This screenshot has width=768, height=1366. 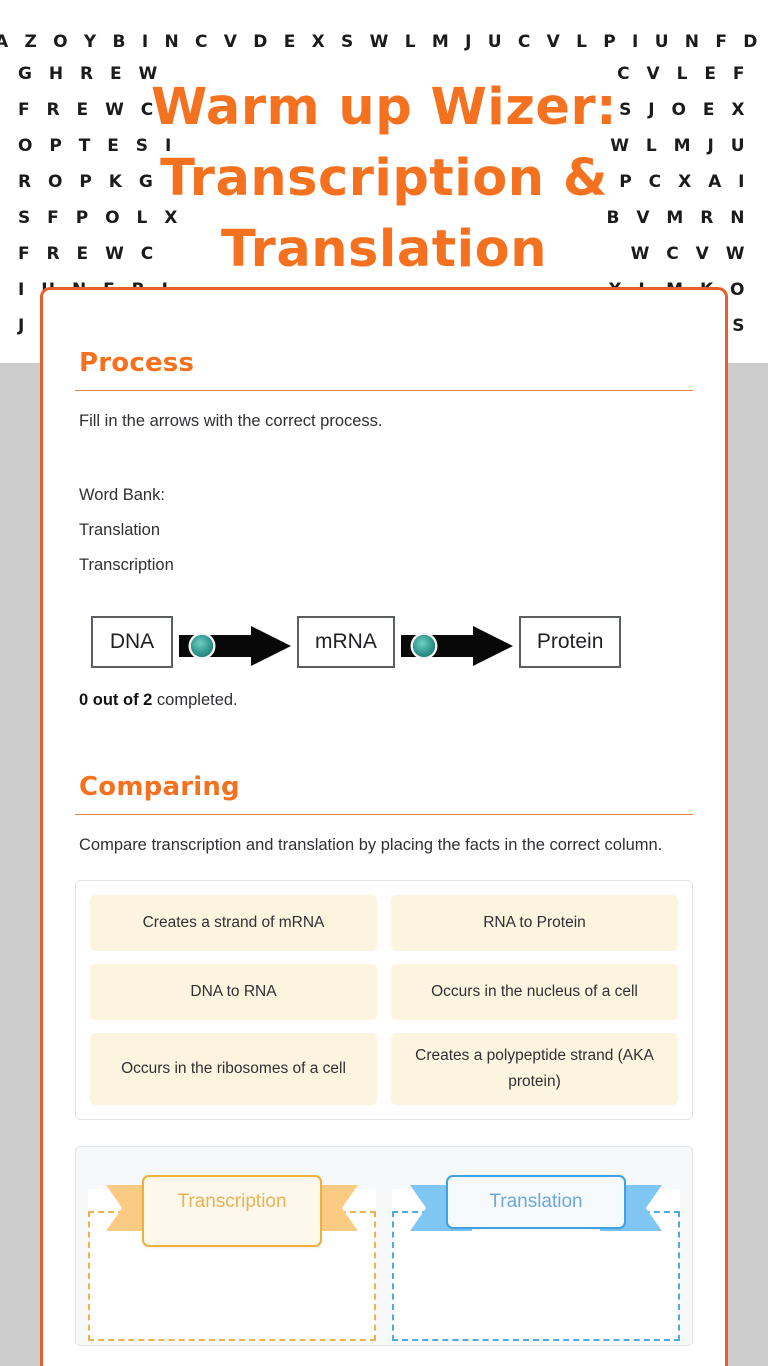 What do you see at coordinates (684, 110) in the screenshot?
I see `letter-row-right-text: S J O E X` at bounding box center [684, 110].